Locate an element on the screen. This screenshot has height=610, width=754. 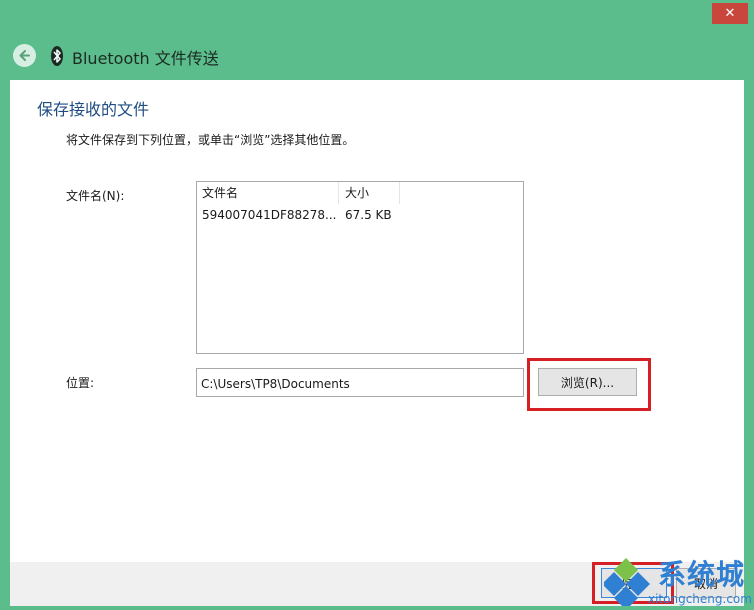
bluetooth-icon is located at coordinates (57, 56).